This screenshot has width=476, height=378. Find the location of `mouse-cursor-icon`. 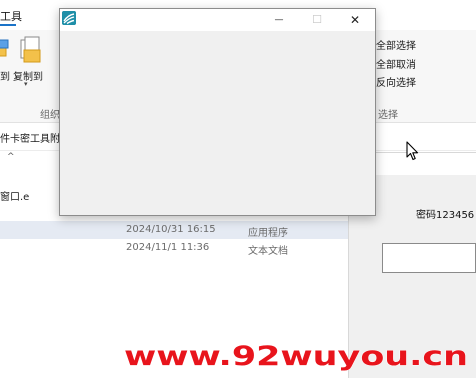

mouse-cursor-icon is located at coordinates (412, 151).